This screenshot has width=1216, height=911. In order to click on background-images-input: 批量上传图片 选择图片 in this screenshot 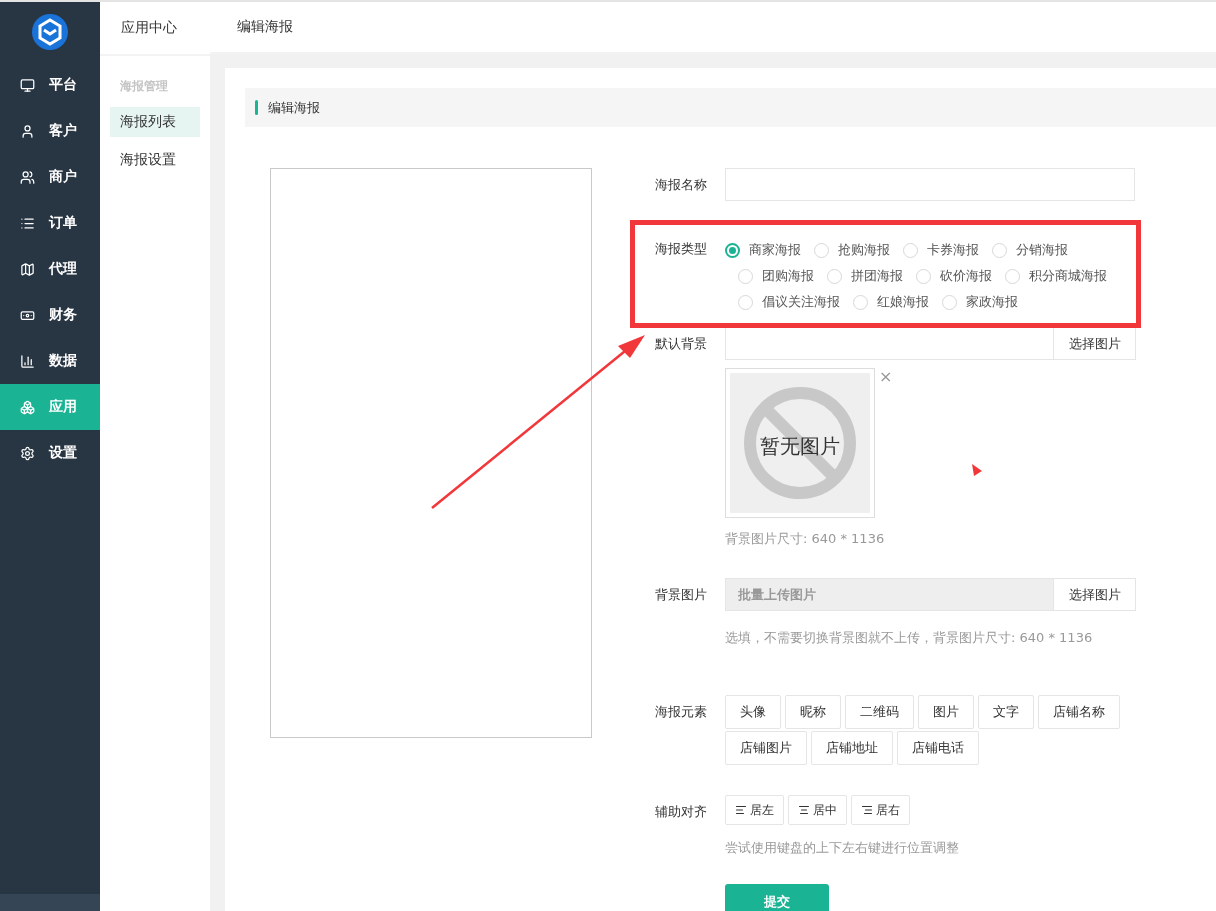, I will do `click(930, 594)`.